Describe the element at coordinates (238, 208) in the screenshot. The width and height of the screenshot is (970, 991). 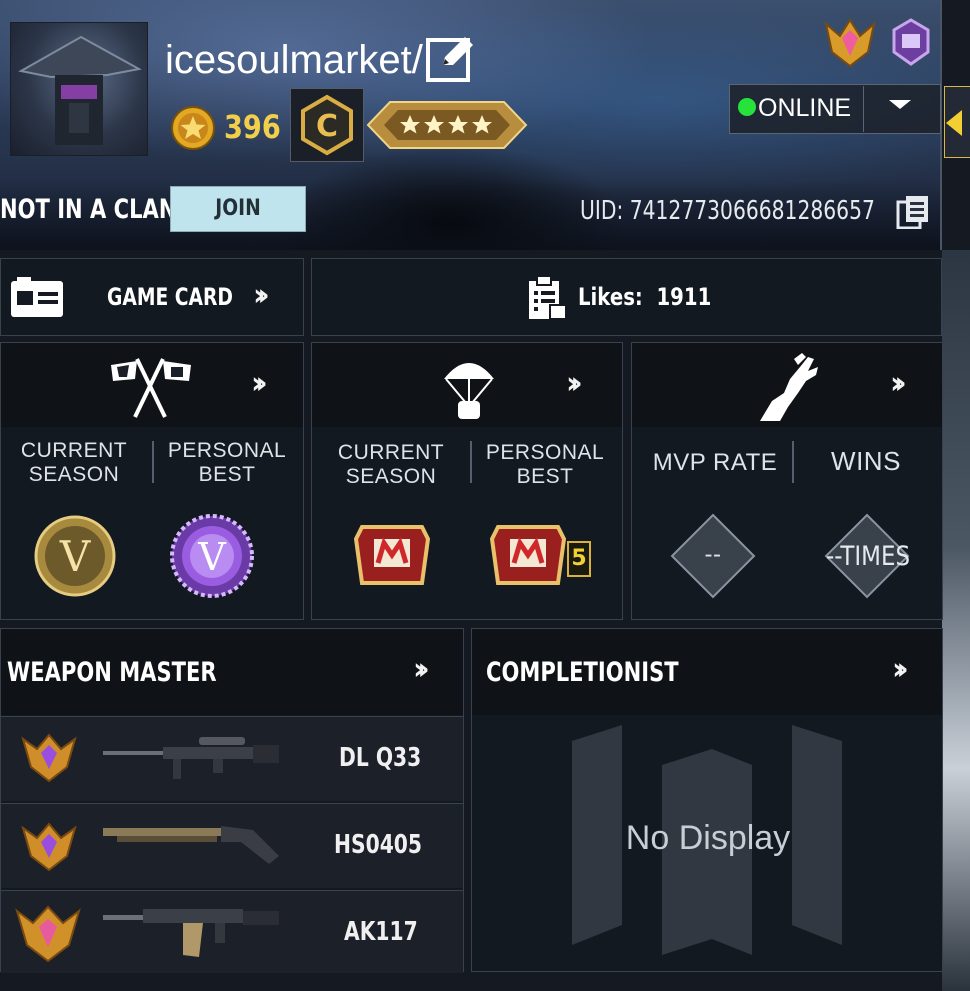
I see `join-clan-label: JOIN` at that location.